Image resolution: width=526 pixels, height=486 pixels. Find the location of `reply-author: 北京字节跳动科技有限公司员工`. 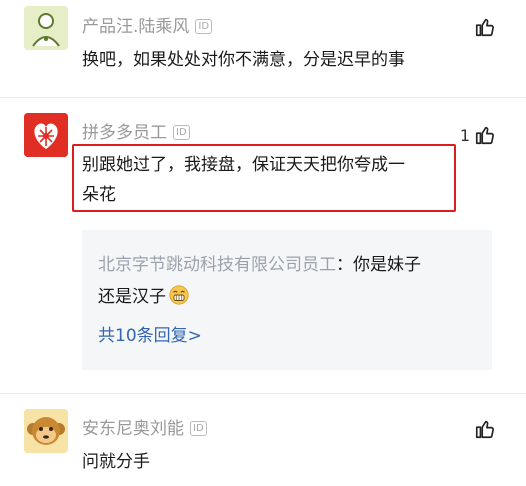

reply-author: 北京字节跳动科技有限公司员工 is located at coordinates (217, 265).